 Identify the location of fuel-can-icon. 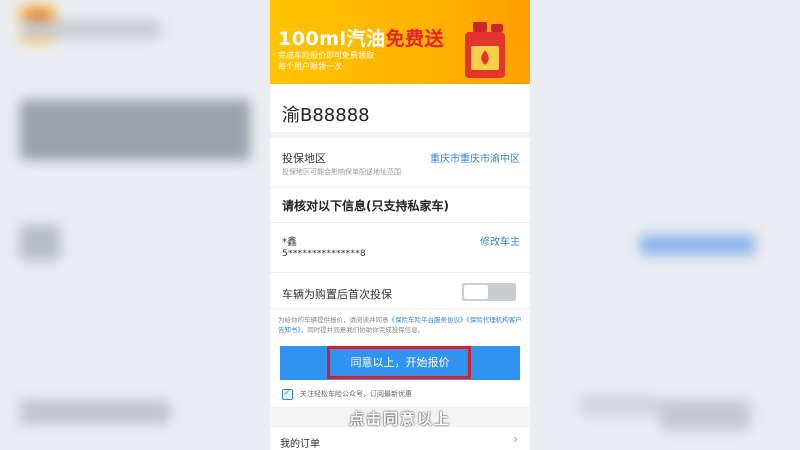
(485, 50).